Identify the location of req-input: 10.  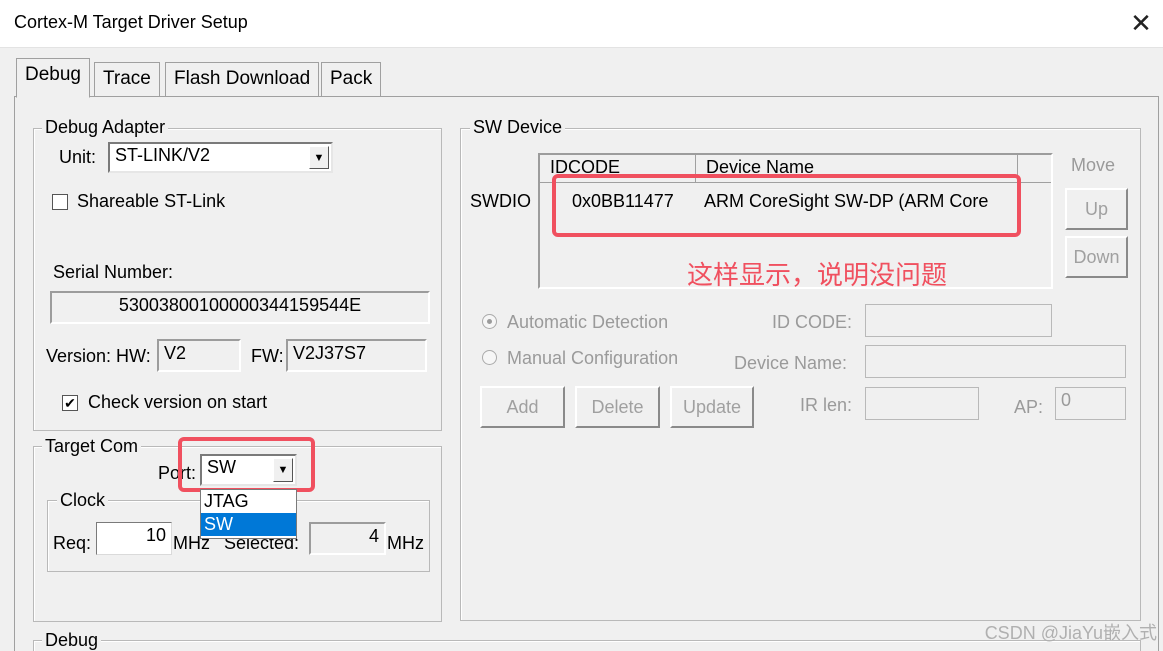
(134, 538).